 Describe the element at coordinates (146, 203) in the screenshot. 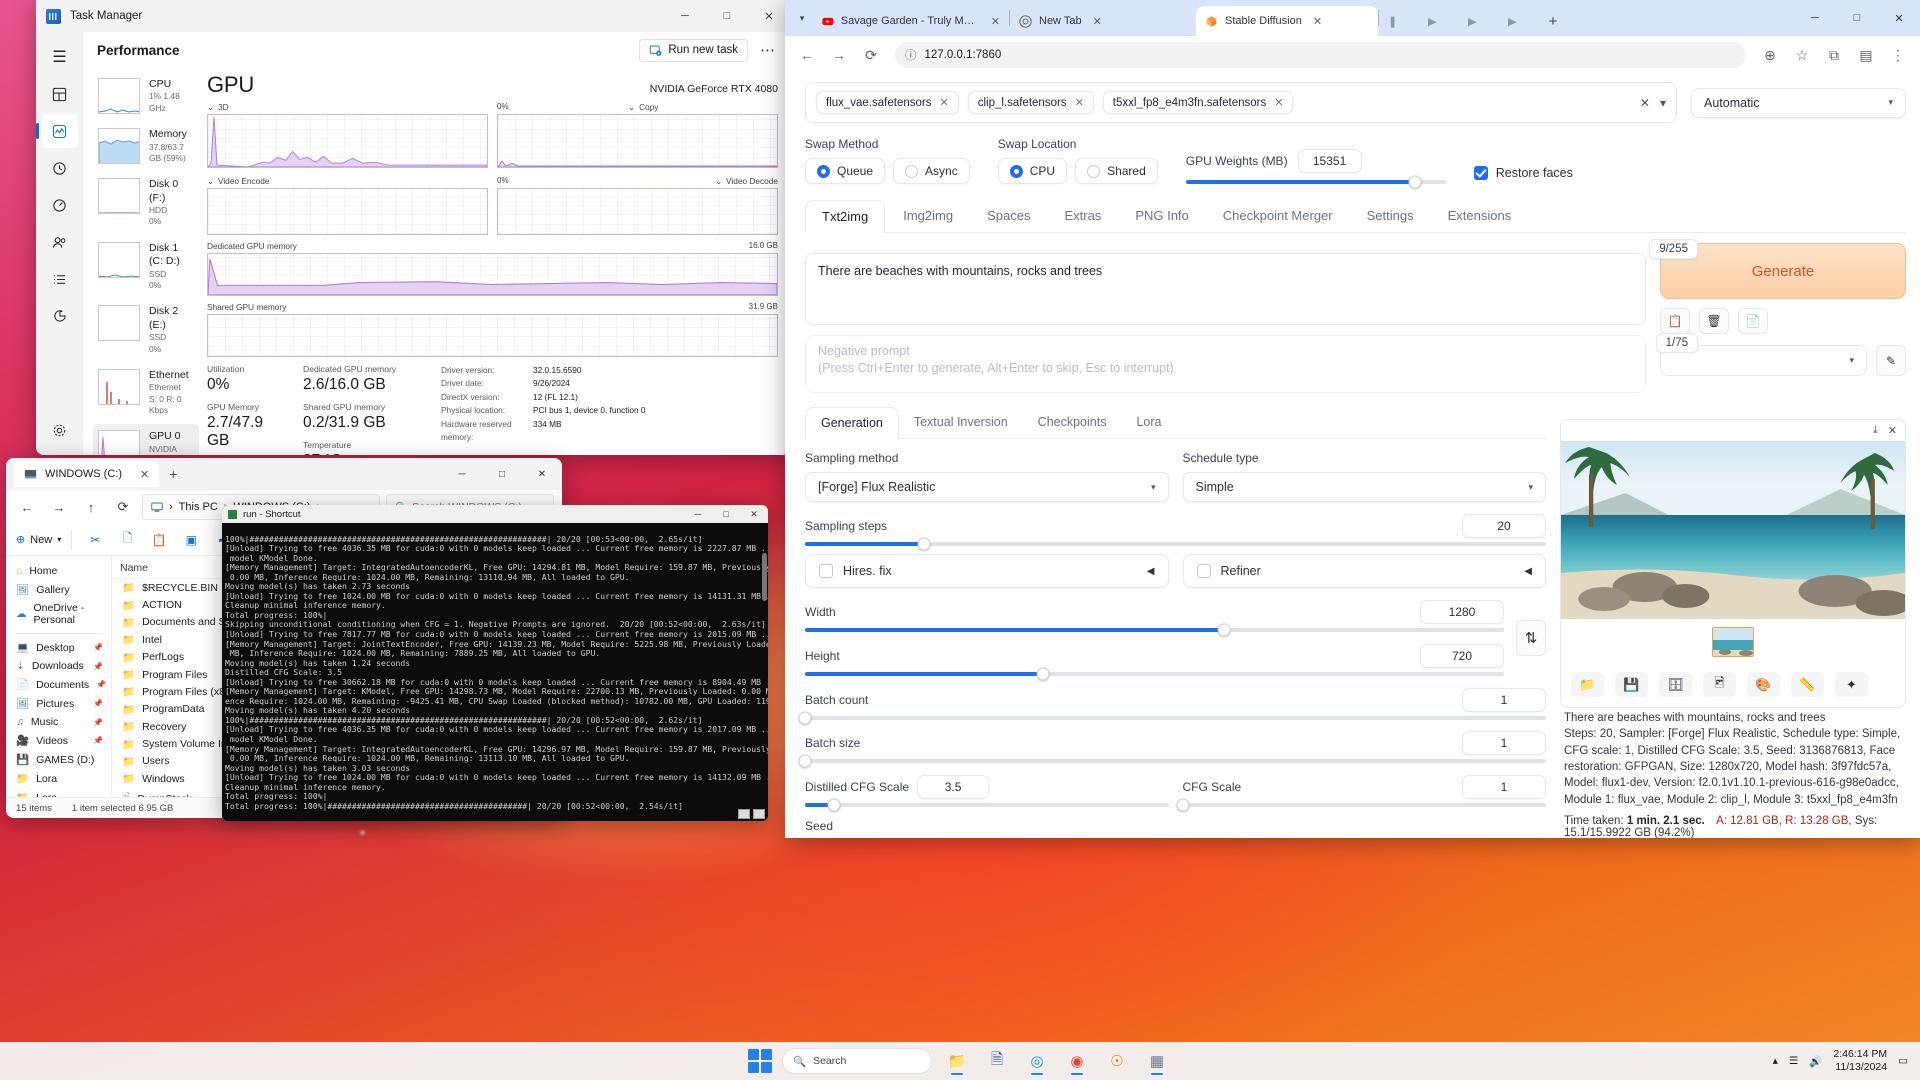

I see `resource-card-disk0: Disk 0 (F:) HDD 0%` at that location.